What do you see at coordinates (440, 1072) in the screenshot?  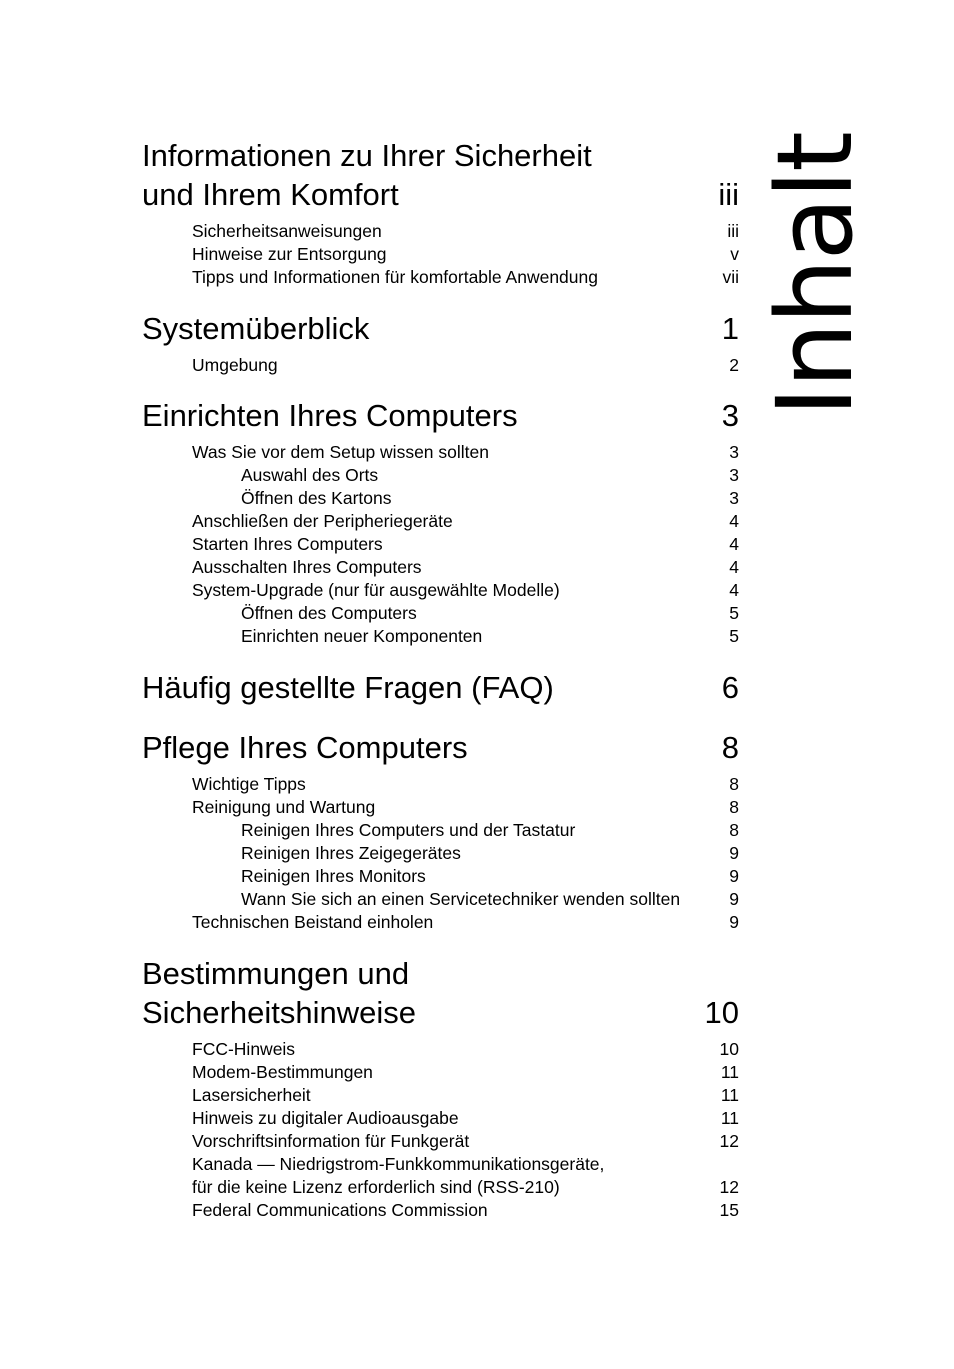 I see `toc-entry: Modem-Bestimmungen 11` at bounding box center [440, 1072].